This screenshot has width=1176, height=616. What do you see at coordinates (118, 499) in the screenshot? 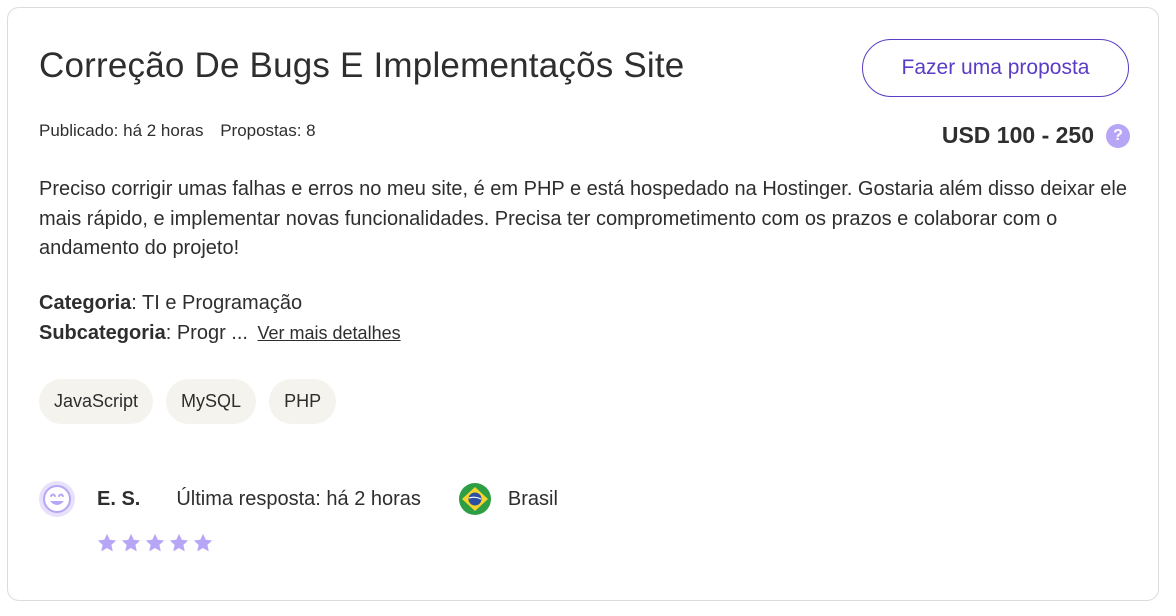
I see `client-name: E. S.` at bounding box center [118, 499].